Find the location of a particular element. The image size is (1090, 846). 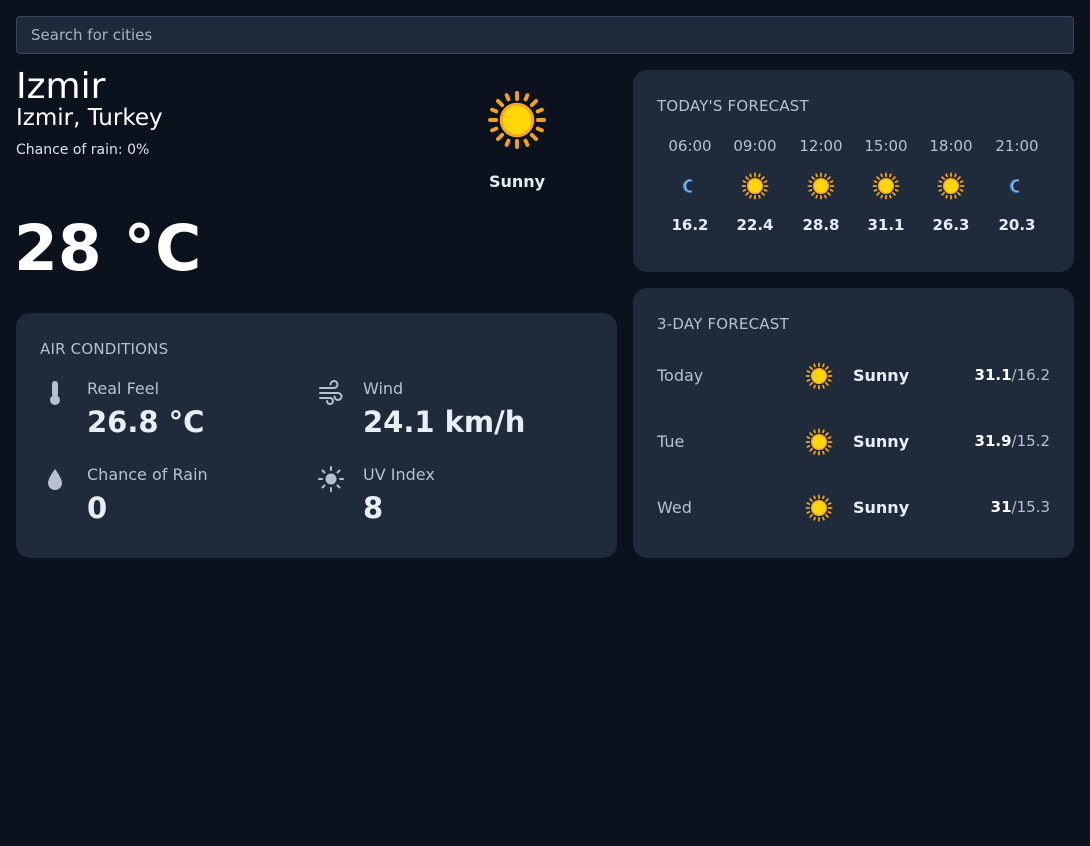

search-bar is located at coordinates (545, 35).